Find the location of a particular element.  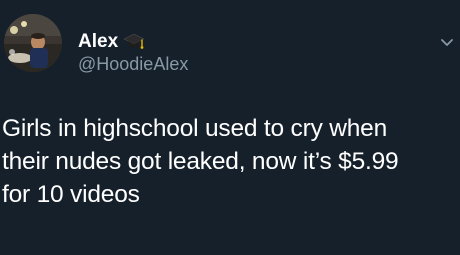

avatar is located at coordinates (33, 43).